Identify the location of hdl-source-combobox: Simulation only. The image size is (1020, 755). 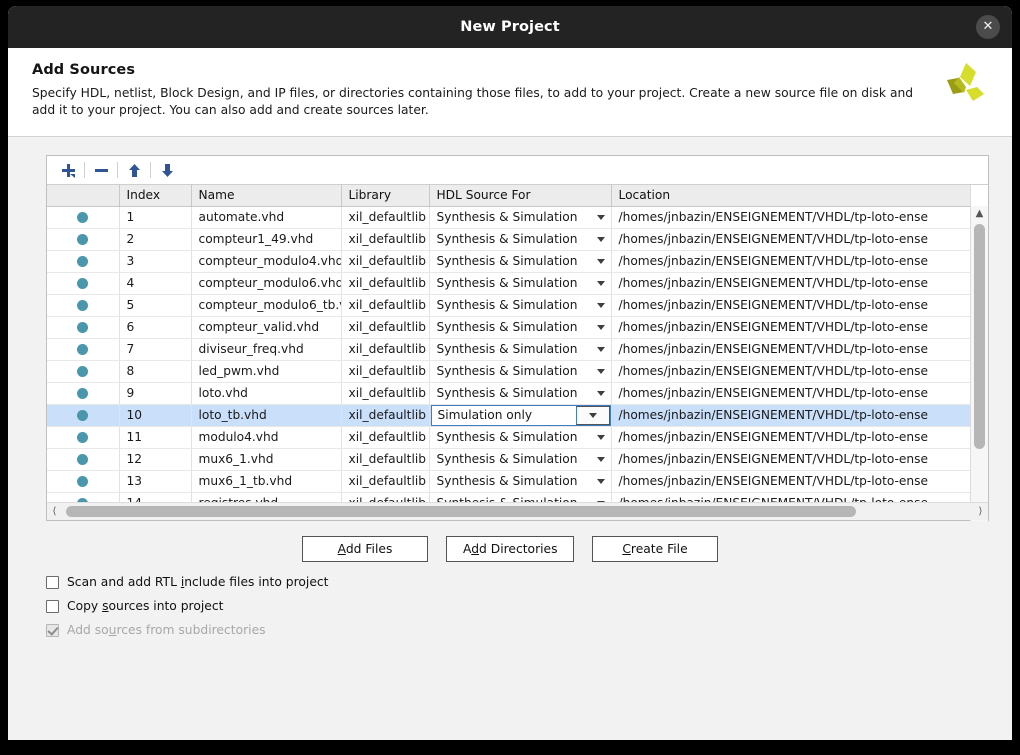
(520, 414).